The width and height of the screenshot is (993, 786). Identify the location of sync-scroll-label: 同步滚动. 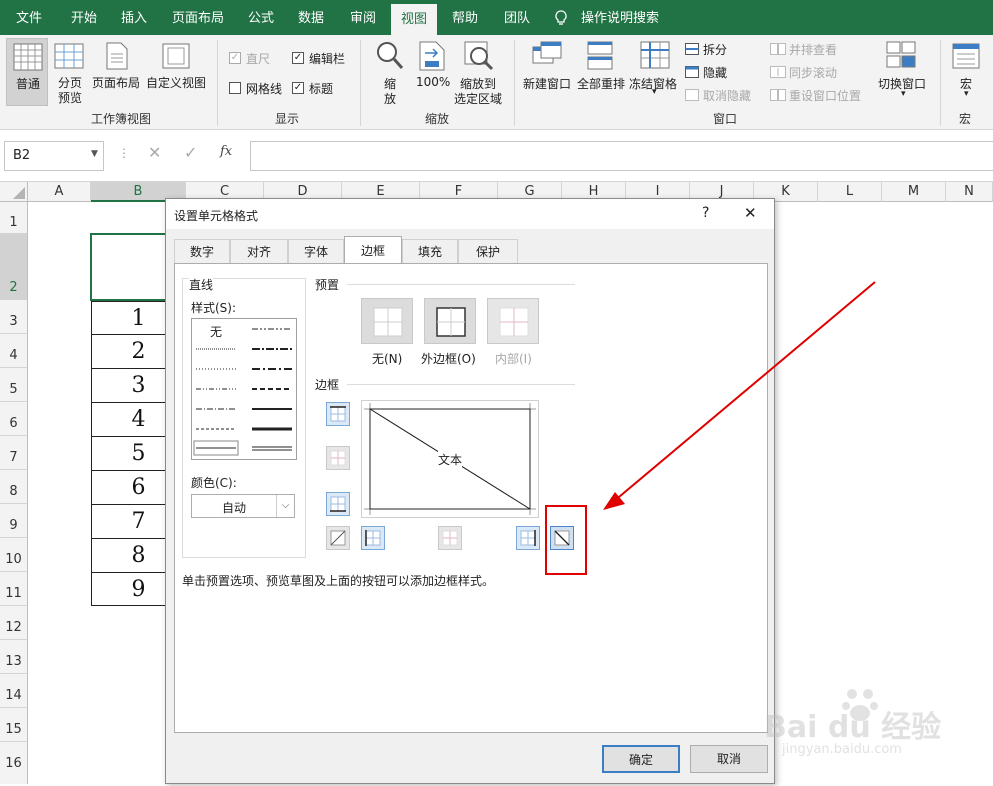
(813, 72).